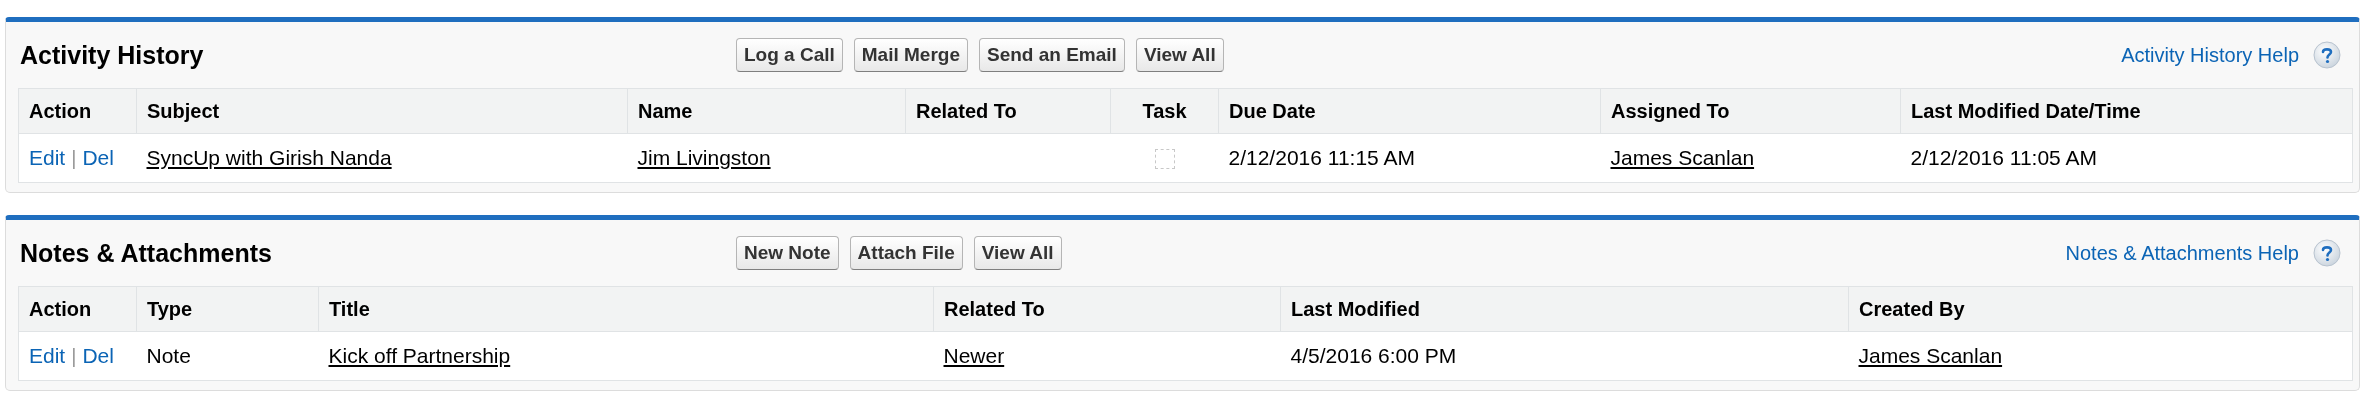 The image size is (2367, 416). I want to click on table-cell: Note, so click(168, 355).